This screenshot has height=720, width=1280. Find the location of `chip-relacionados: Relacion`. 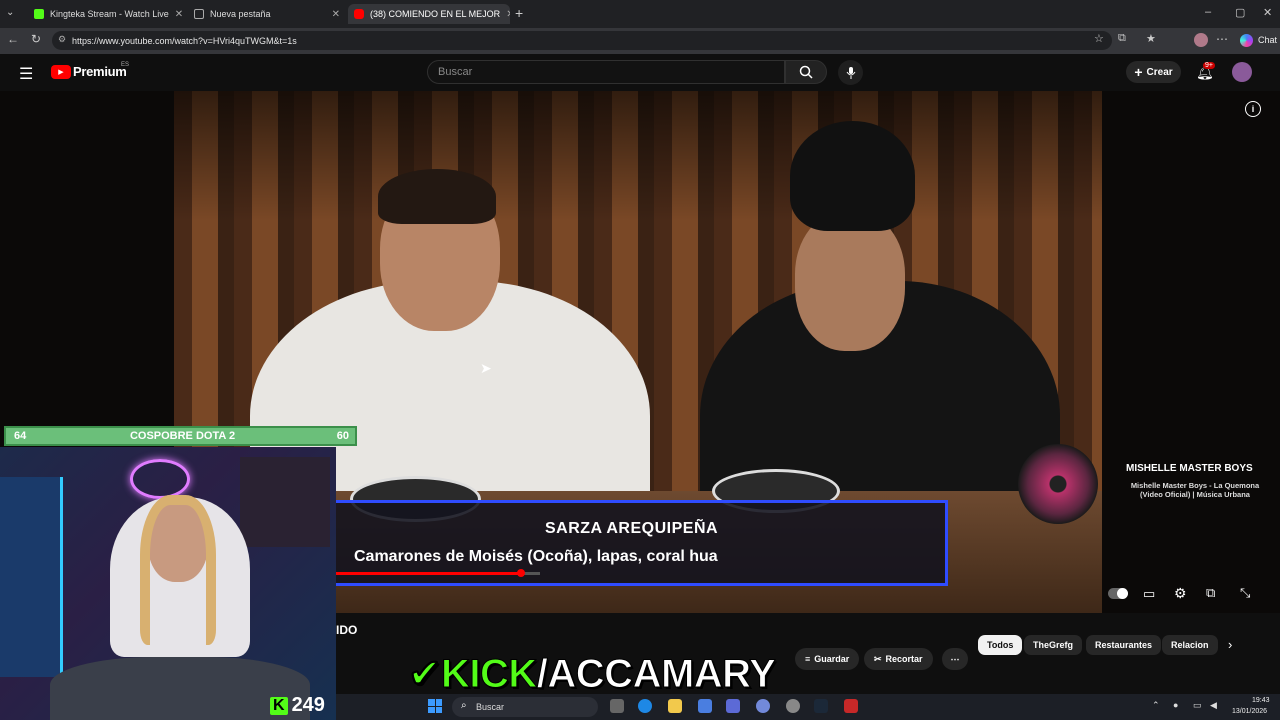

chip-relacionados: Relacion is located at coordinates (1190, 645).